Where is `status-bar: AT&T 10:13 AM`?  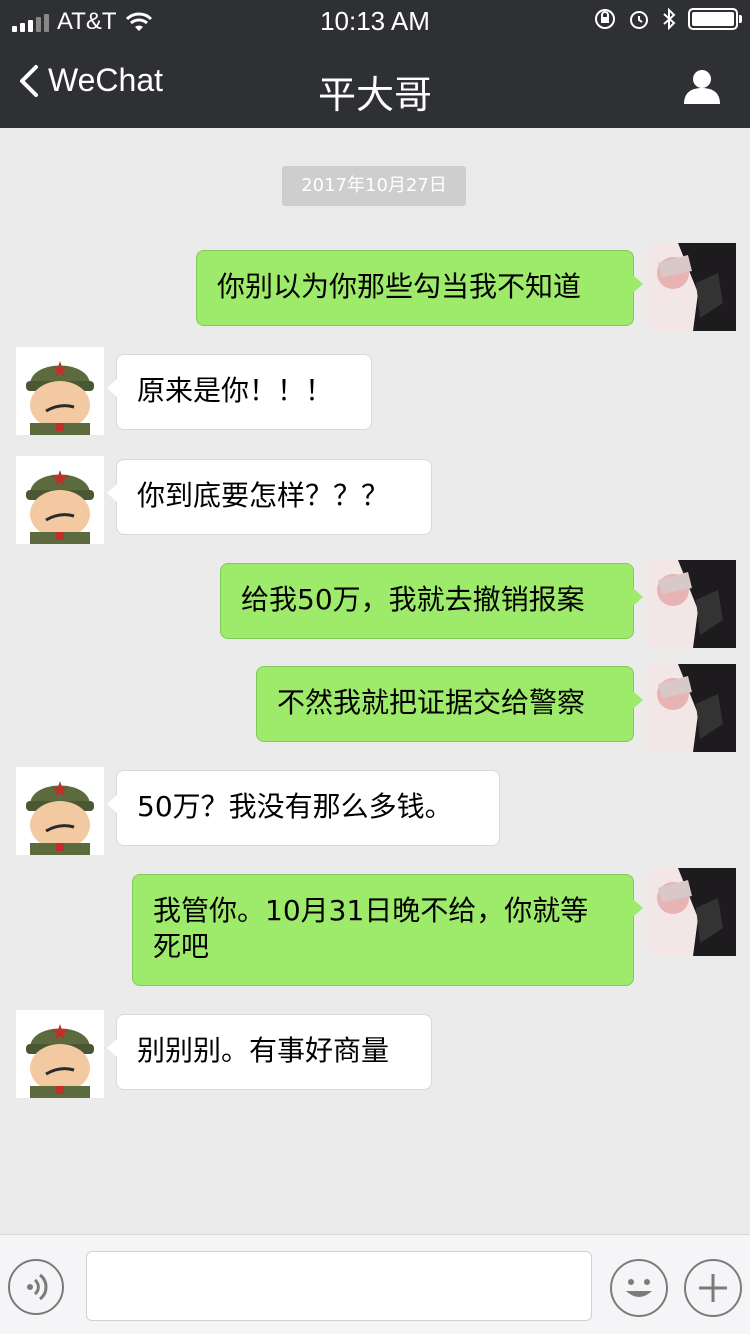 status-bar: AT&T 10:13 AM is located at coordinates (375, 20).